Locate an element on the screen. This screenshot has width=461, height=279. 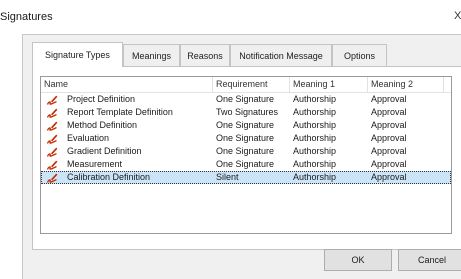
cell-name: Evaluation is located at coordinates (88, 138).